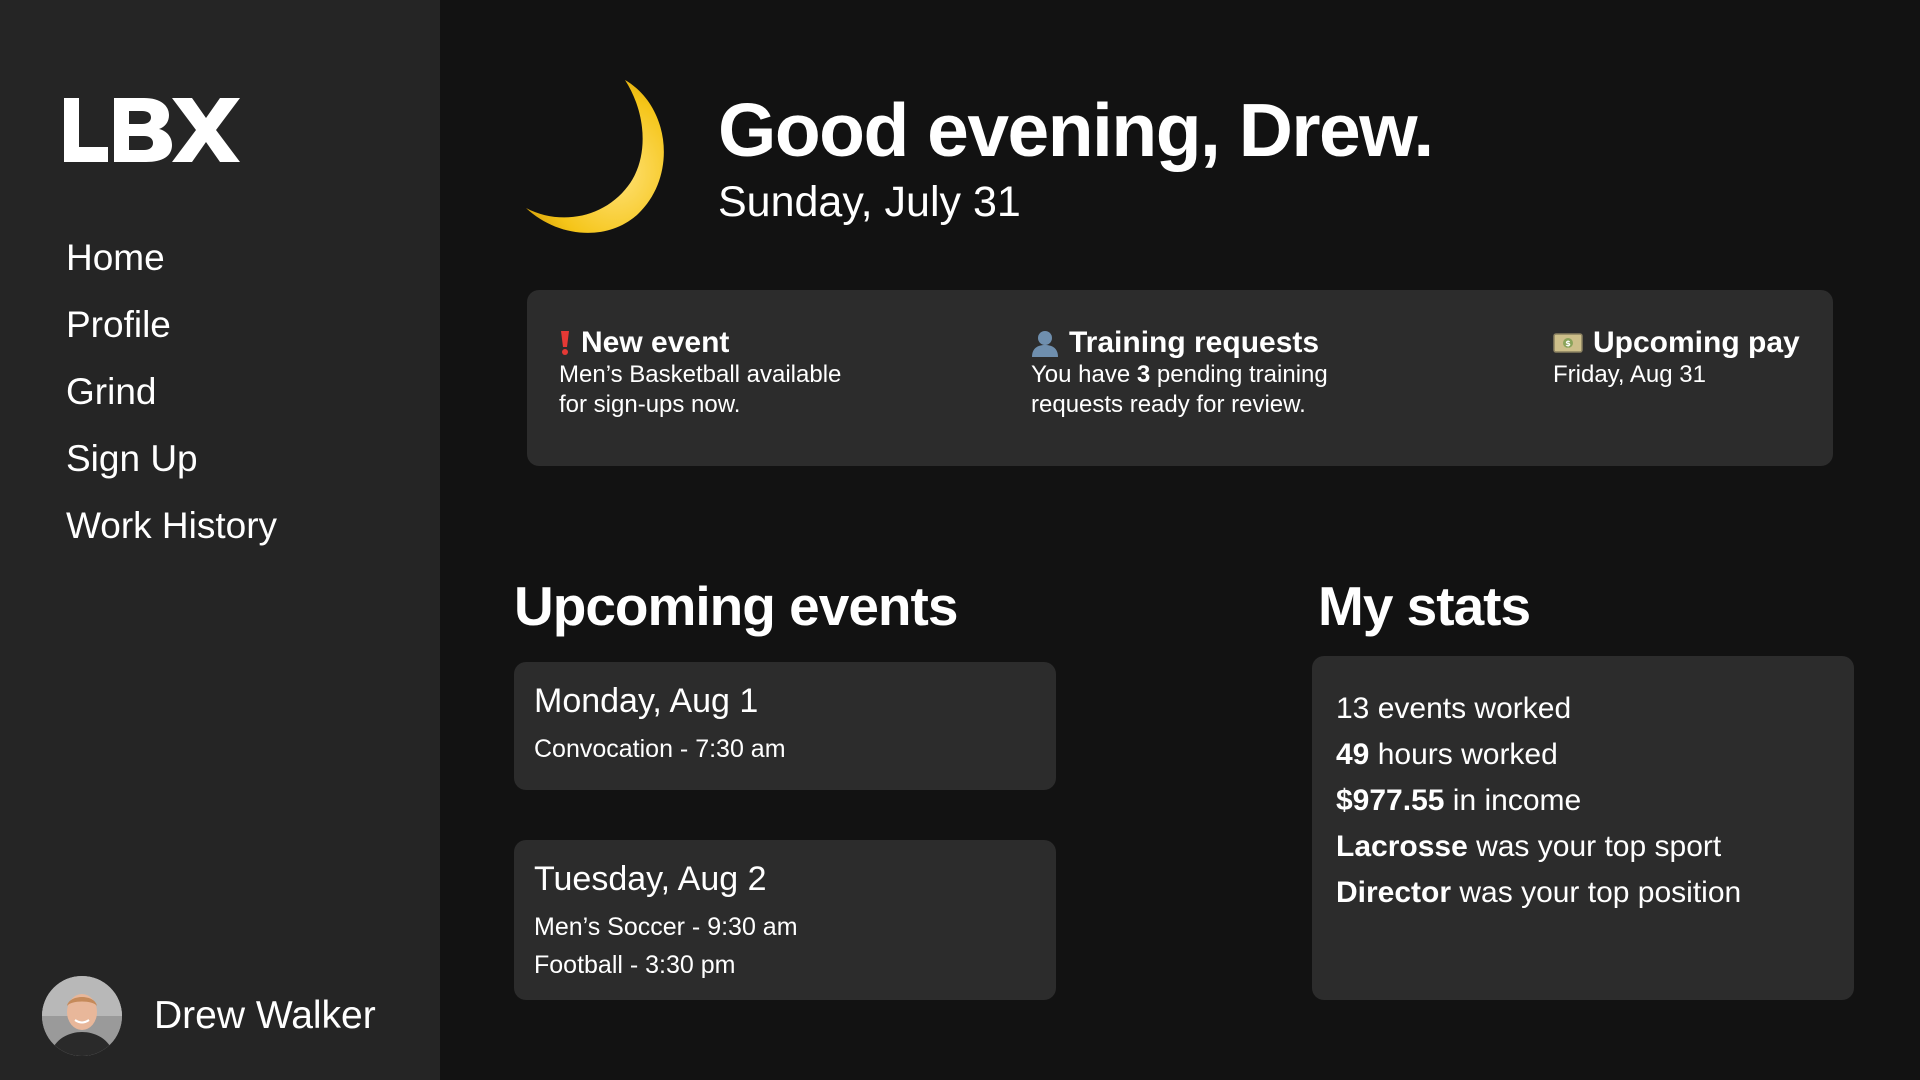 This screenshot has width=1920, height=1080. Describe the element at coordinates (1447, 754) in the screenshot. I see `stat-hours-worked: 49 hours worked` at that location.